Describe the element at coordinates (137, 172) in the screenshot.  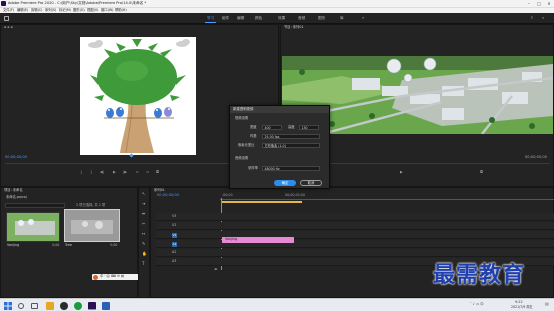
I see `insert-icon: ⊏` at that location.